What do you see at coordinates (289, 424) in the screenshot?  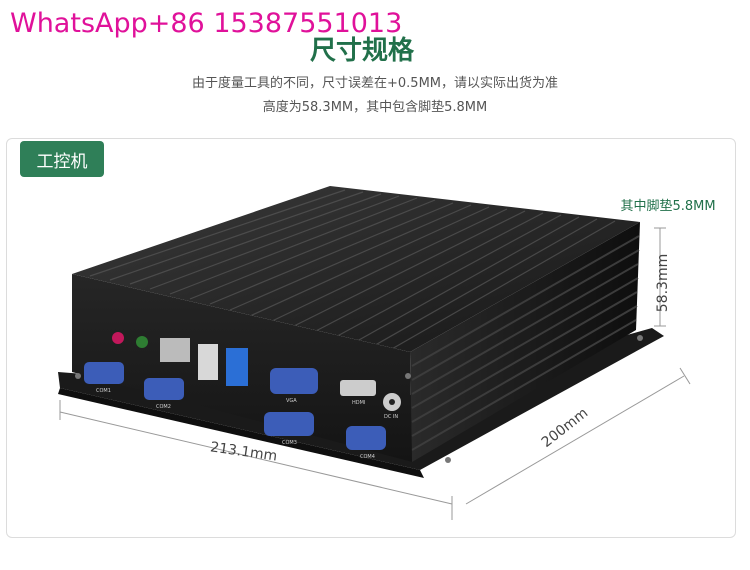 I see `com3-port-icon` at bounding box center [289, 424].